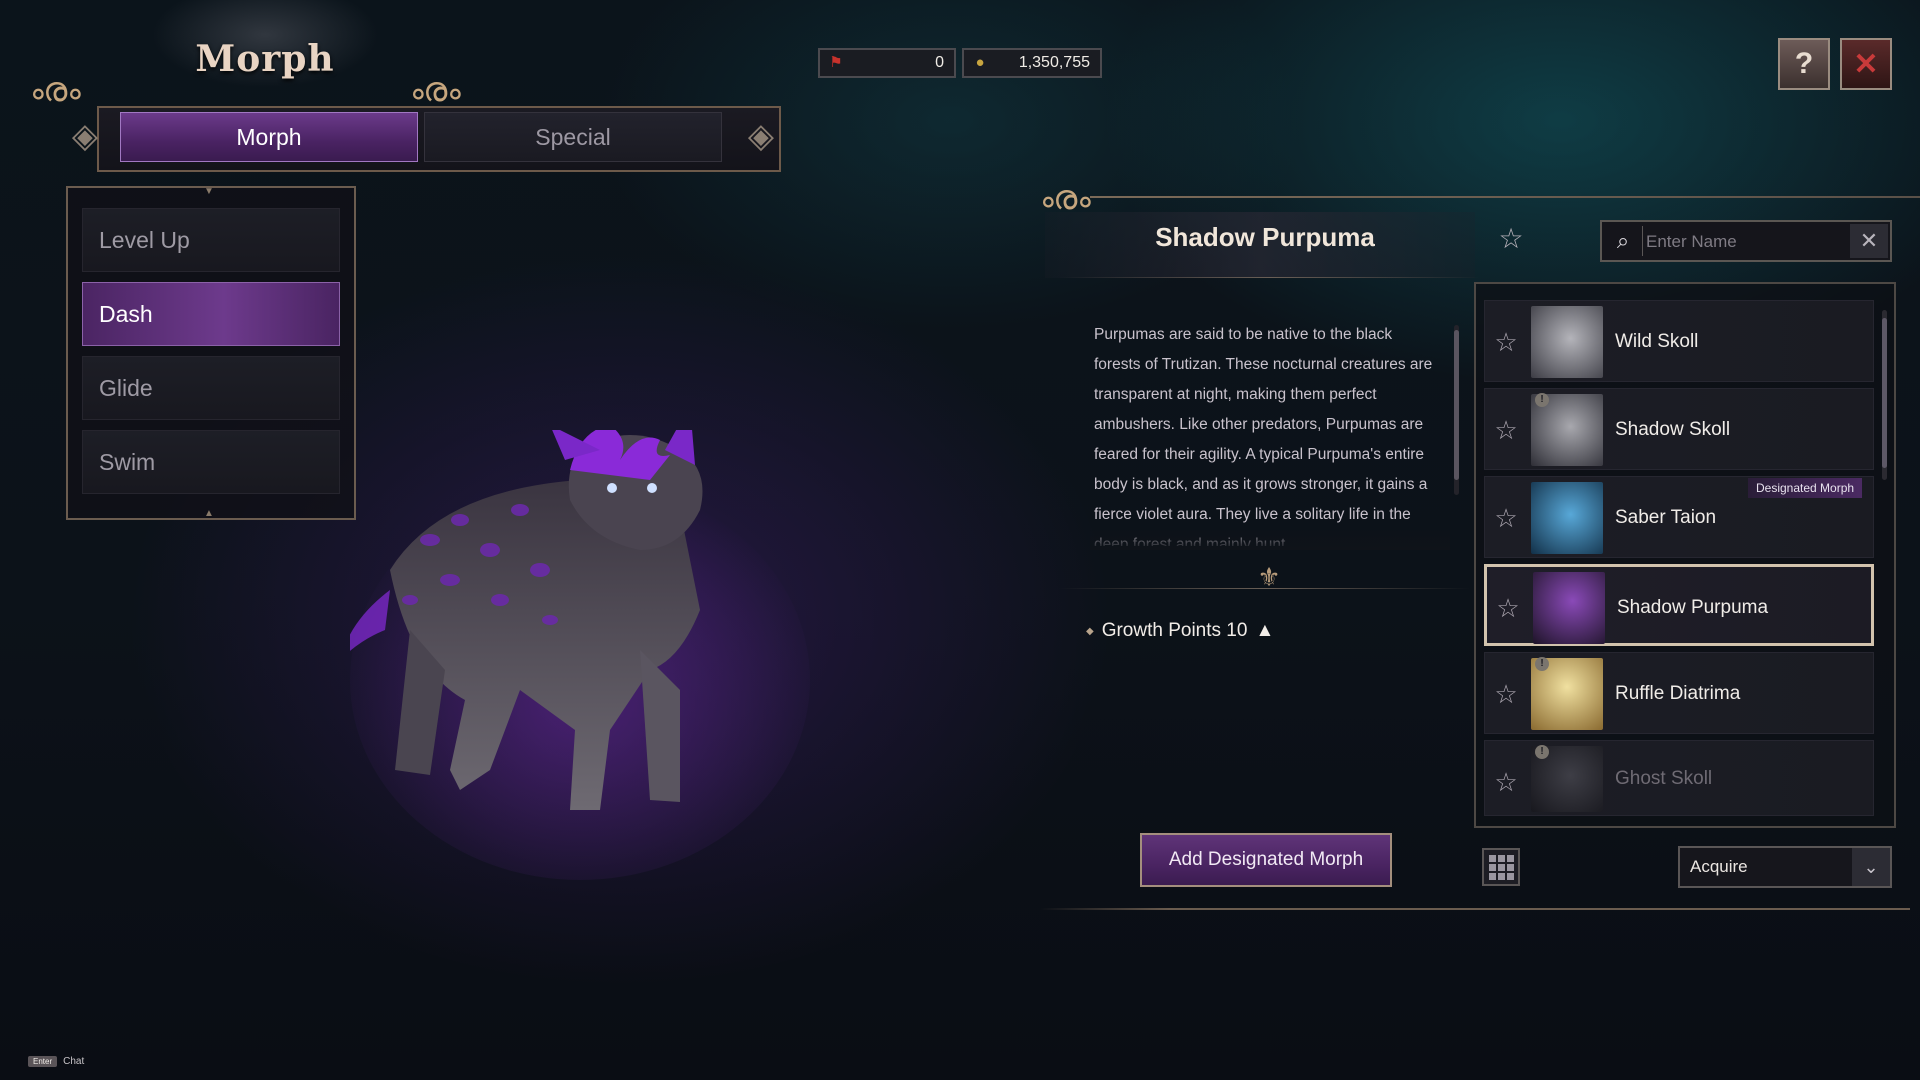 Image resolution: width=1920 pixels, height=1080 pixels. What do you see at coordinates (1623, 240) in the screenshot?
I see `search-icon: ⌕` at bounding box center [1623, 240].